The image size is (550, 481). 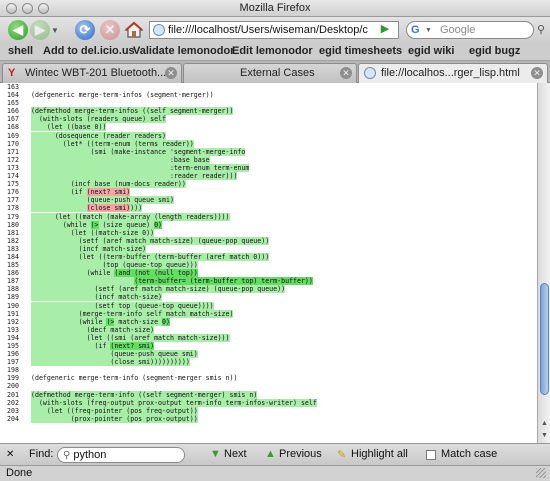 I want to click on code-segment: (prox-pointer (pos prox-output)), so click(x=114, y=418).